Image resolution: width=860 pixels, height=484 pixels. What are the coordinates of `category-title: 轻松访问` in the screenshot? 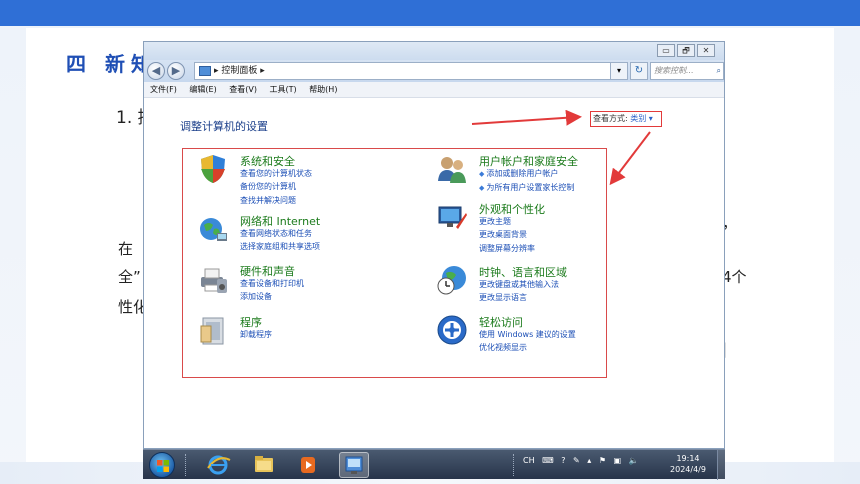 It's located at (501, 322).